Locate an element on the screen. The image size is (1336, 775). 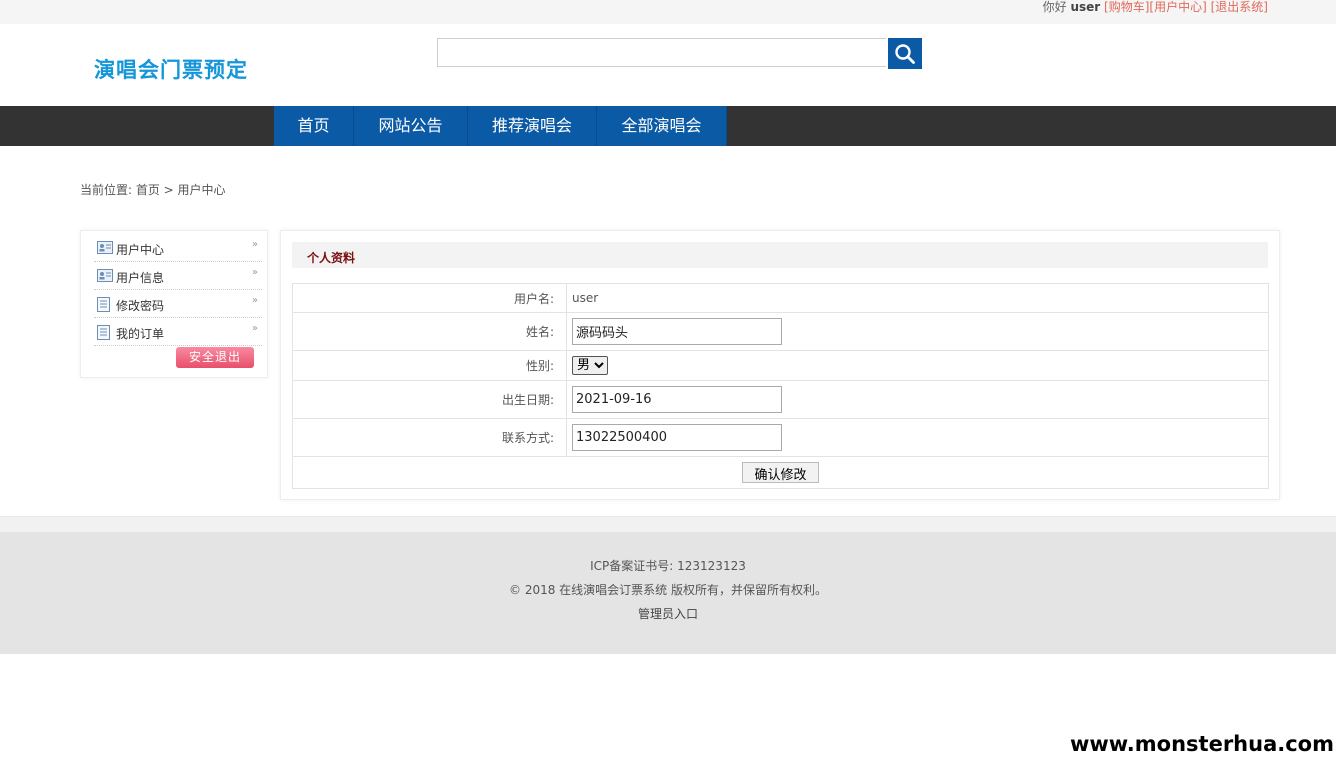
nav-all-concerts: 全部演唱会 is located at coordinates (662, 126).